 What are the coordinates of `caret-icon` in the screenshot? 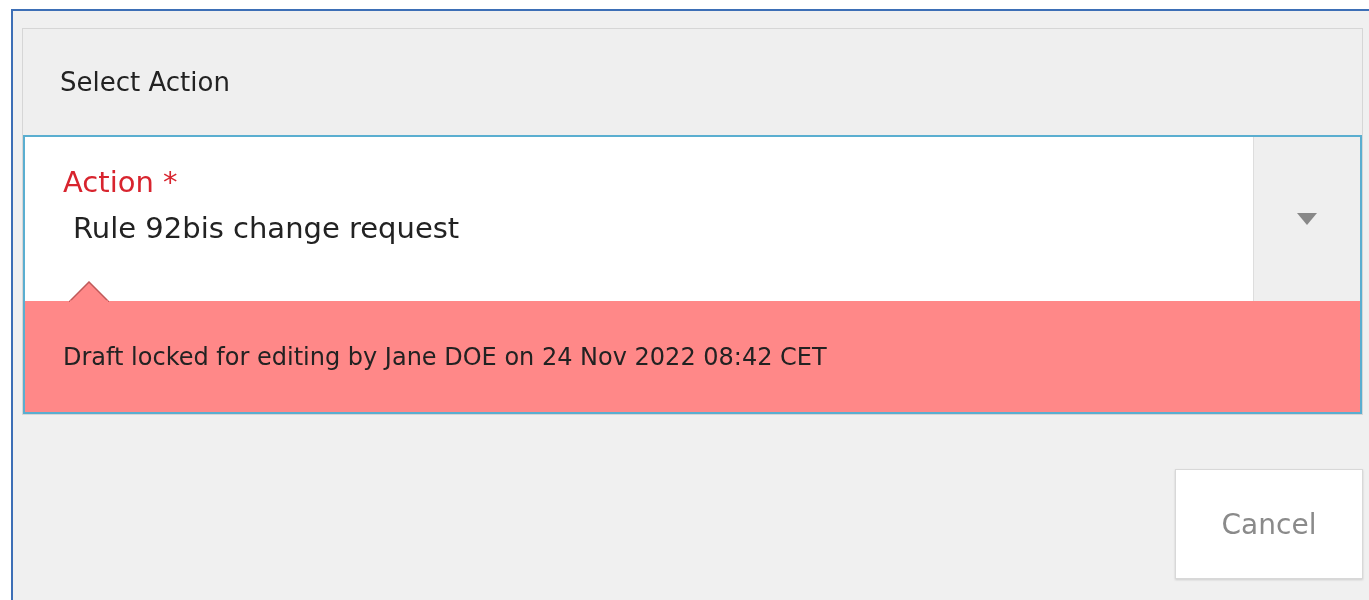 It's located at (1307, 219).